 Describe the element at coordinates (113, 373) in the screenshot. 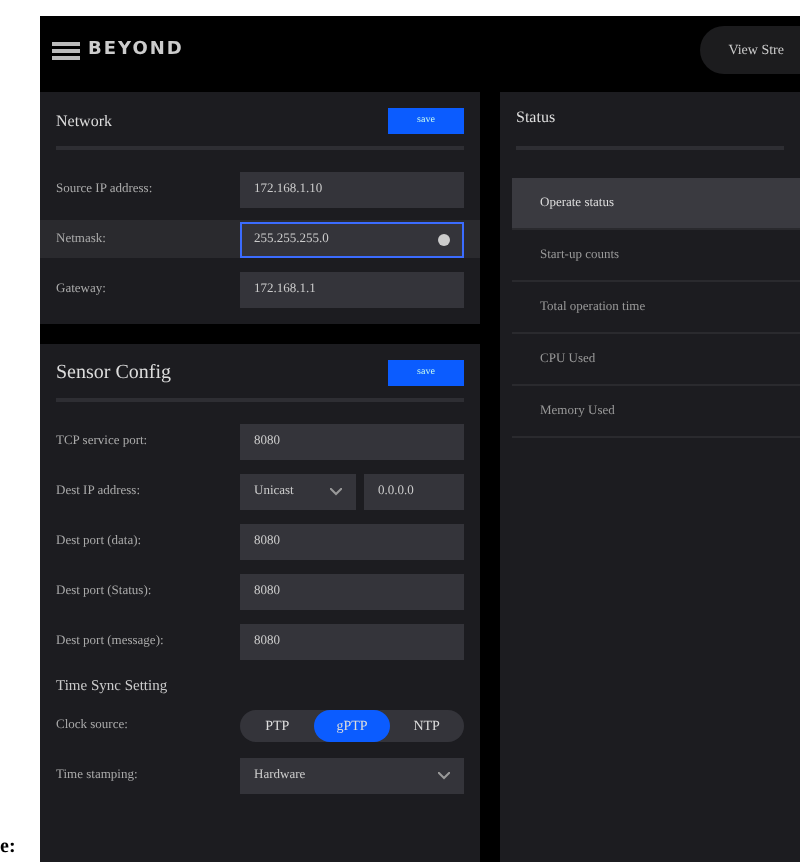

I see `panel-title: Sensor Config` at that location.